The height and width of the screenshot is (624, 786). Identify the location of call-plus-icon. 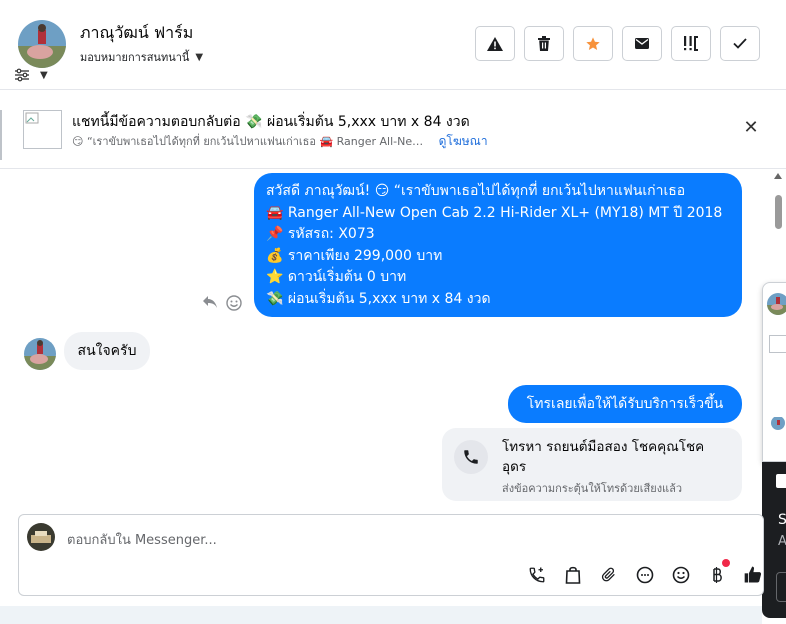
(537, 575).